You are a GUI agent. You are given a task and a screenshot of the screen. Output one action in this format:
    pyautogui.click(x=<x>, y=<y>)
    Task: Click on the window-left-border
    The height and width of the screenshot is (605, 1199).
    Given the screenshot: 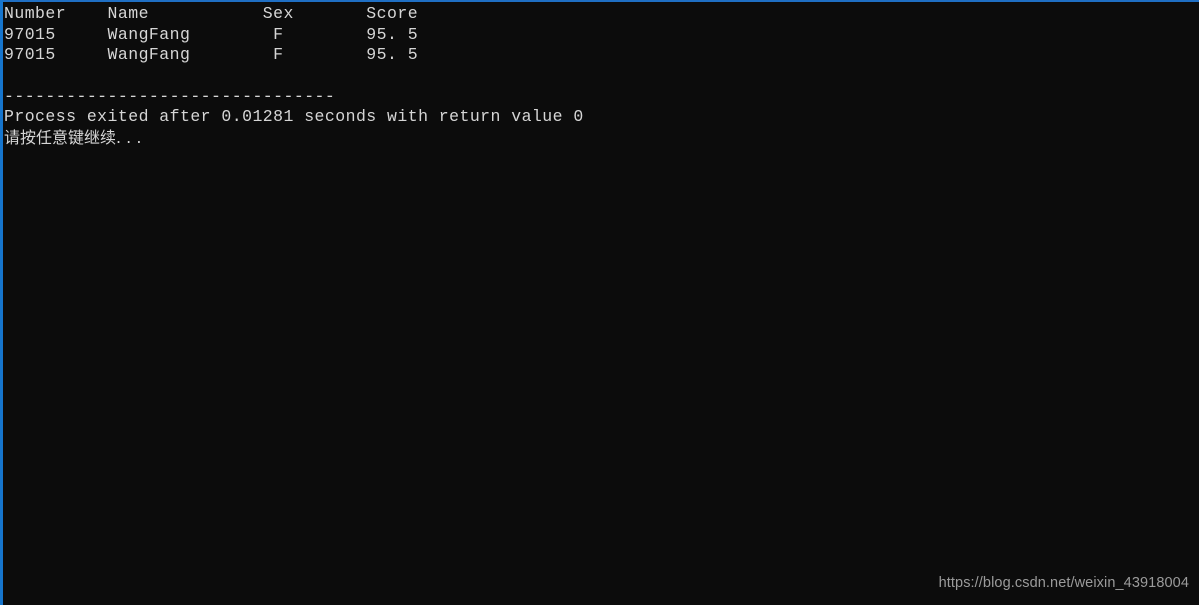 What is the action you would take?
    pyautogui.click(x=1, y=302)
    